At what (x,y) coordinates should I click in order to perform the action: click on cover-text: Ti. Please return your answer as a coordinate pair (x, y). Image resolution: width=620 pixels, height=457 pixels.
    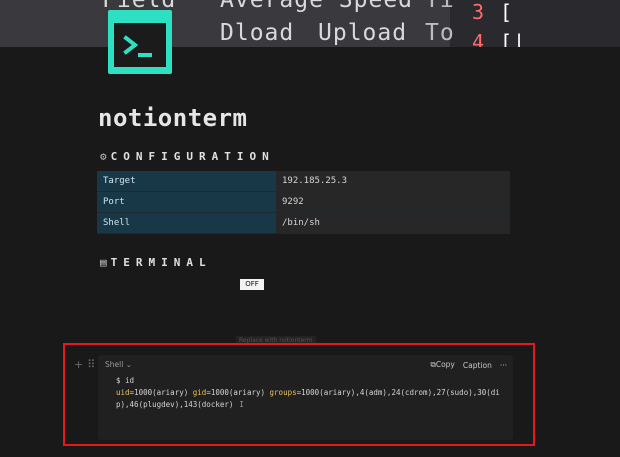
    Looking at the image, I should click on (440, 6).